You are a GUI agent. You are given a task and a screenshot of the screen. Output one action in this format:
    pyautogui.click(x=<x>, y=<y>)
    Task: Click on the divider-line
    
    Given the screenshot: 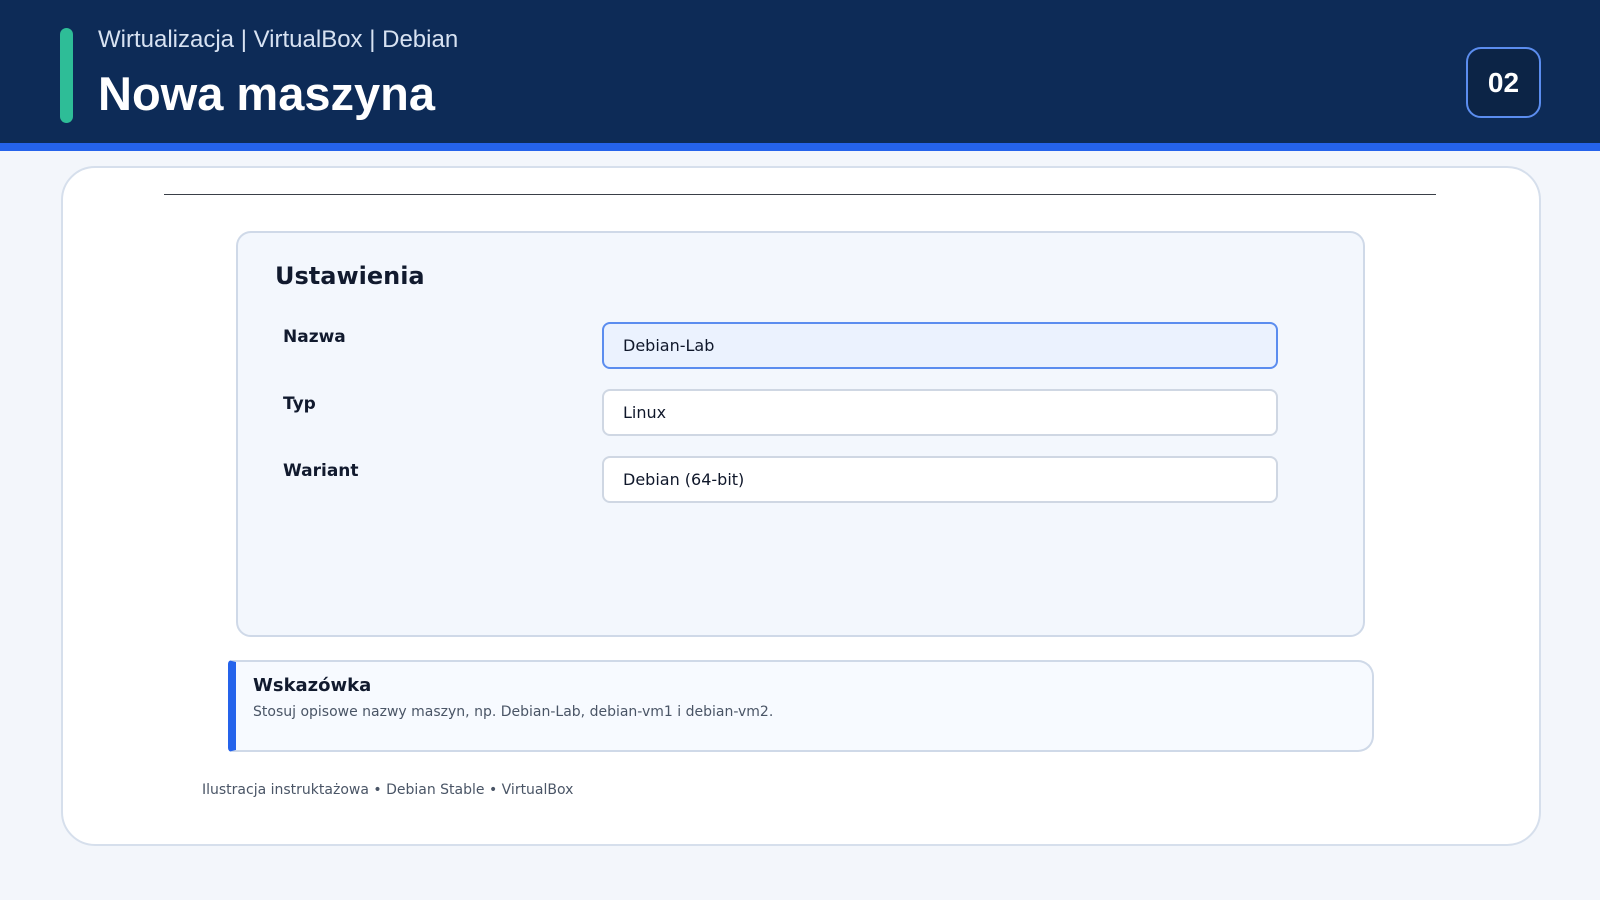 What is the action you would take?
    pyautogui.click(x=800, y=194)
    